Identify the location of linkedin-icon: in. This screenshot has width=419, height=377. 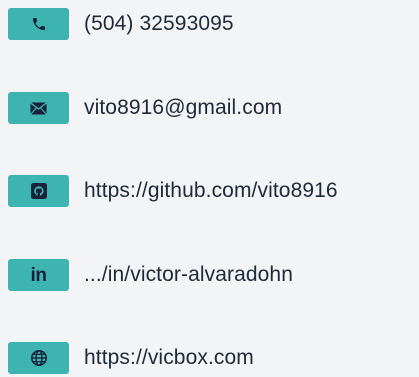
(38, 275).